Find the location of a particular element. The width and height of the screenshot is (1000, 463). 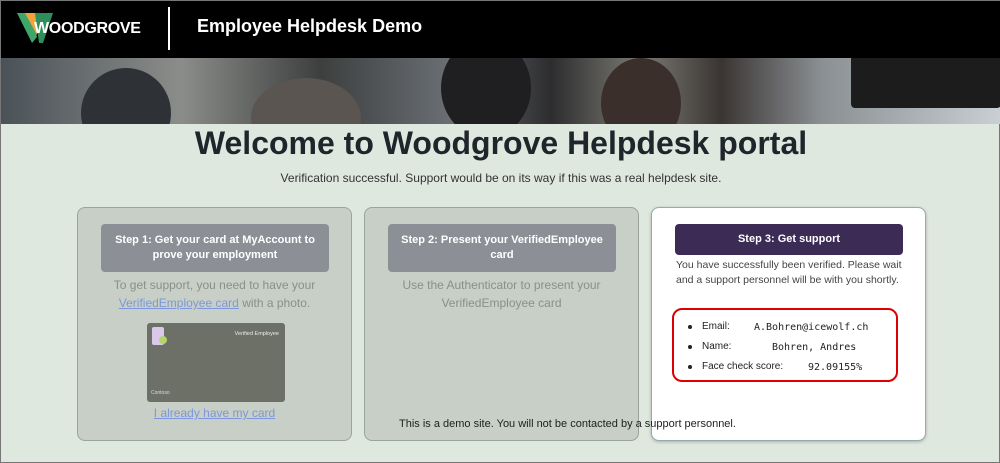

step-3-button: Step 3: Get support is located at coordinates (789, 239).